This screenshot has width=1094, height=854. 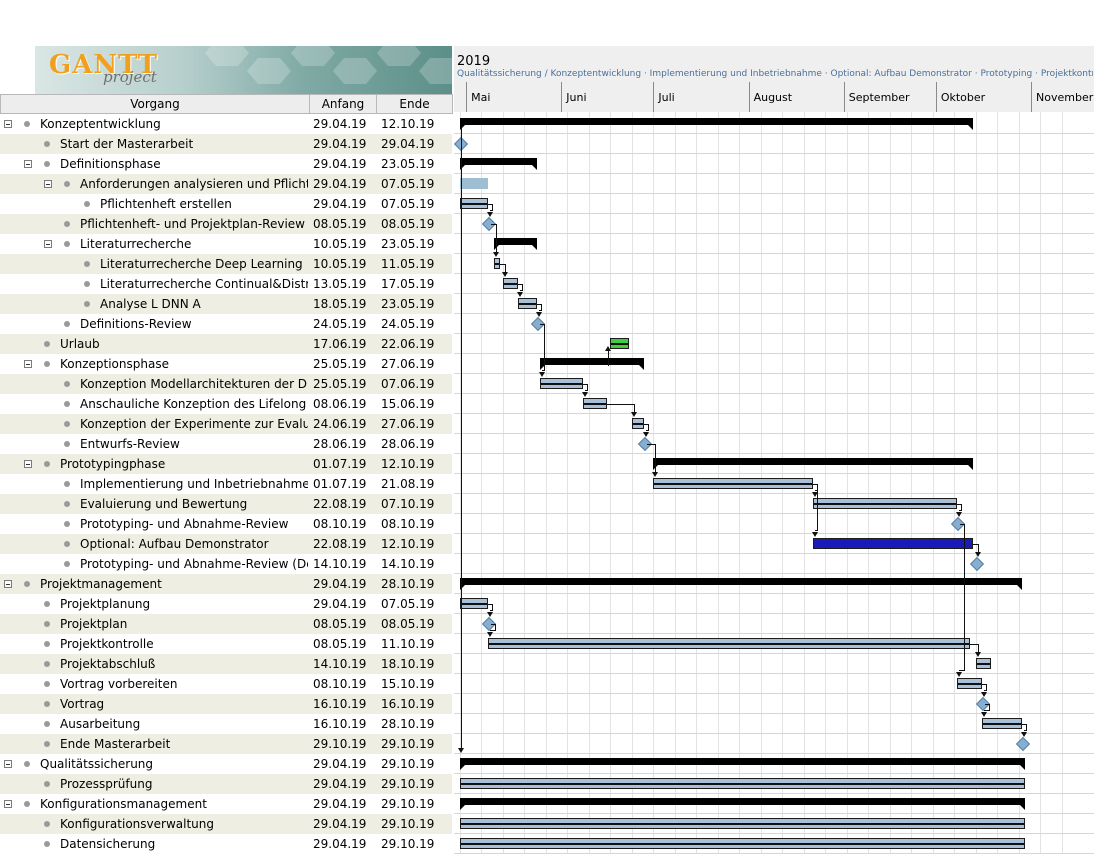 What do you see at coordinates (407, 684) in the screenshot?
I see `task-end-date: 15.10.19` at bounding box center [407, 684].